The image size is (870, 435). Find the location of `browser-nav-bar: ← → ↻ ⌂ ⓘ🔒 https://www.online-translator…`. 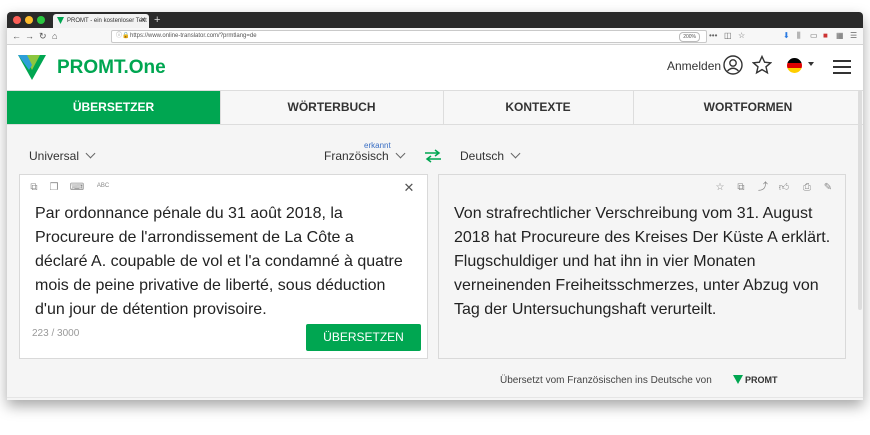

browser-nav-bar: ← → ↻ ⌂ ⓘ🔒 https://www.online-translator… is located at coordinates (435, 36).